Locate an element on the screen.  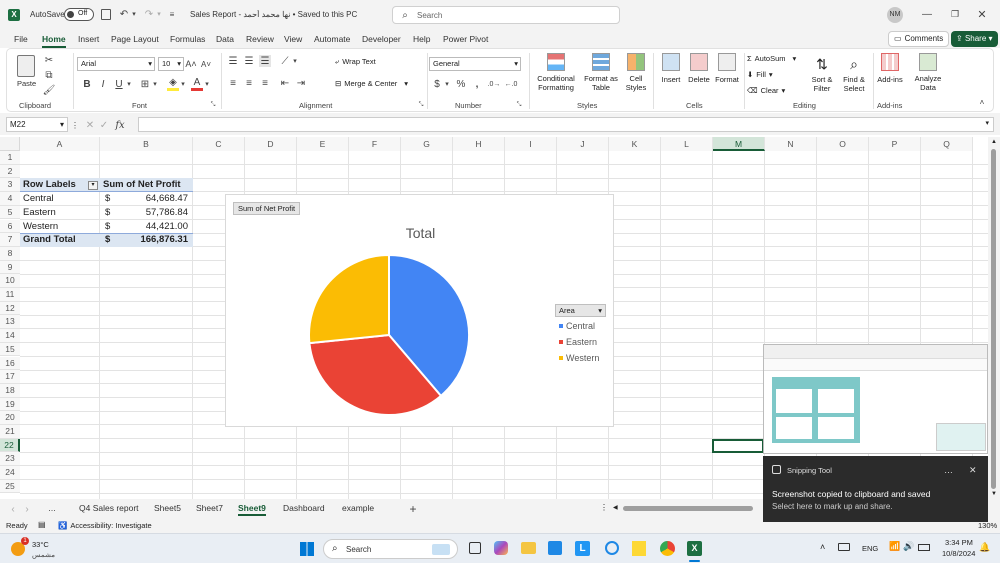
row-header-5: 5 is located at coordinates (10, 212).